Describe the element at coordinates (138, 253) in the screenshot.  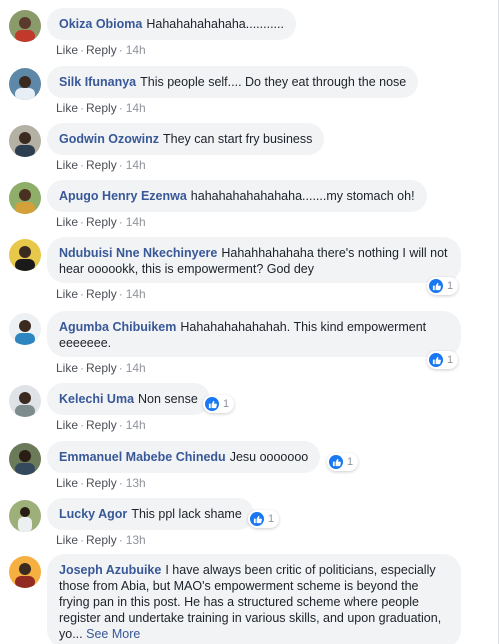
I see `comment-author: Ndubuisi Nne Nkechinyere` at that location.